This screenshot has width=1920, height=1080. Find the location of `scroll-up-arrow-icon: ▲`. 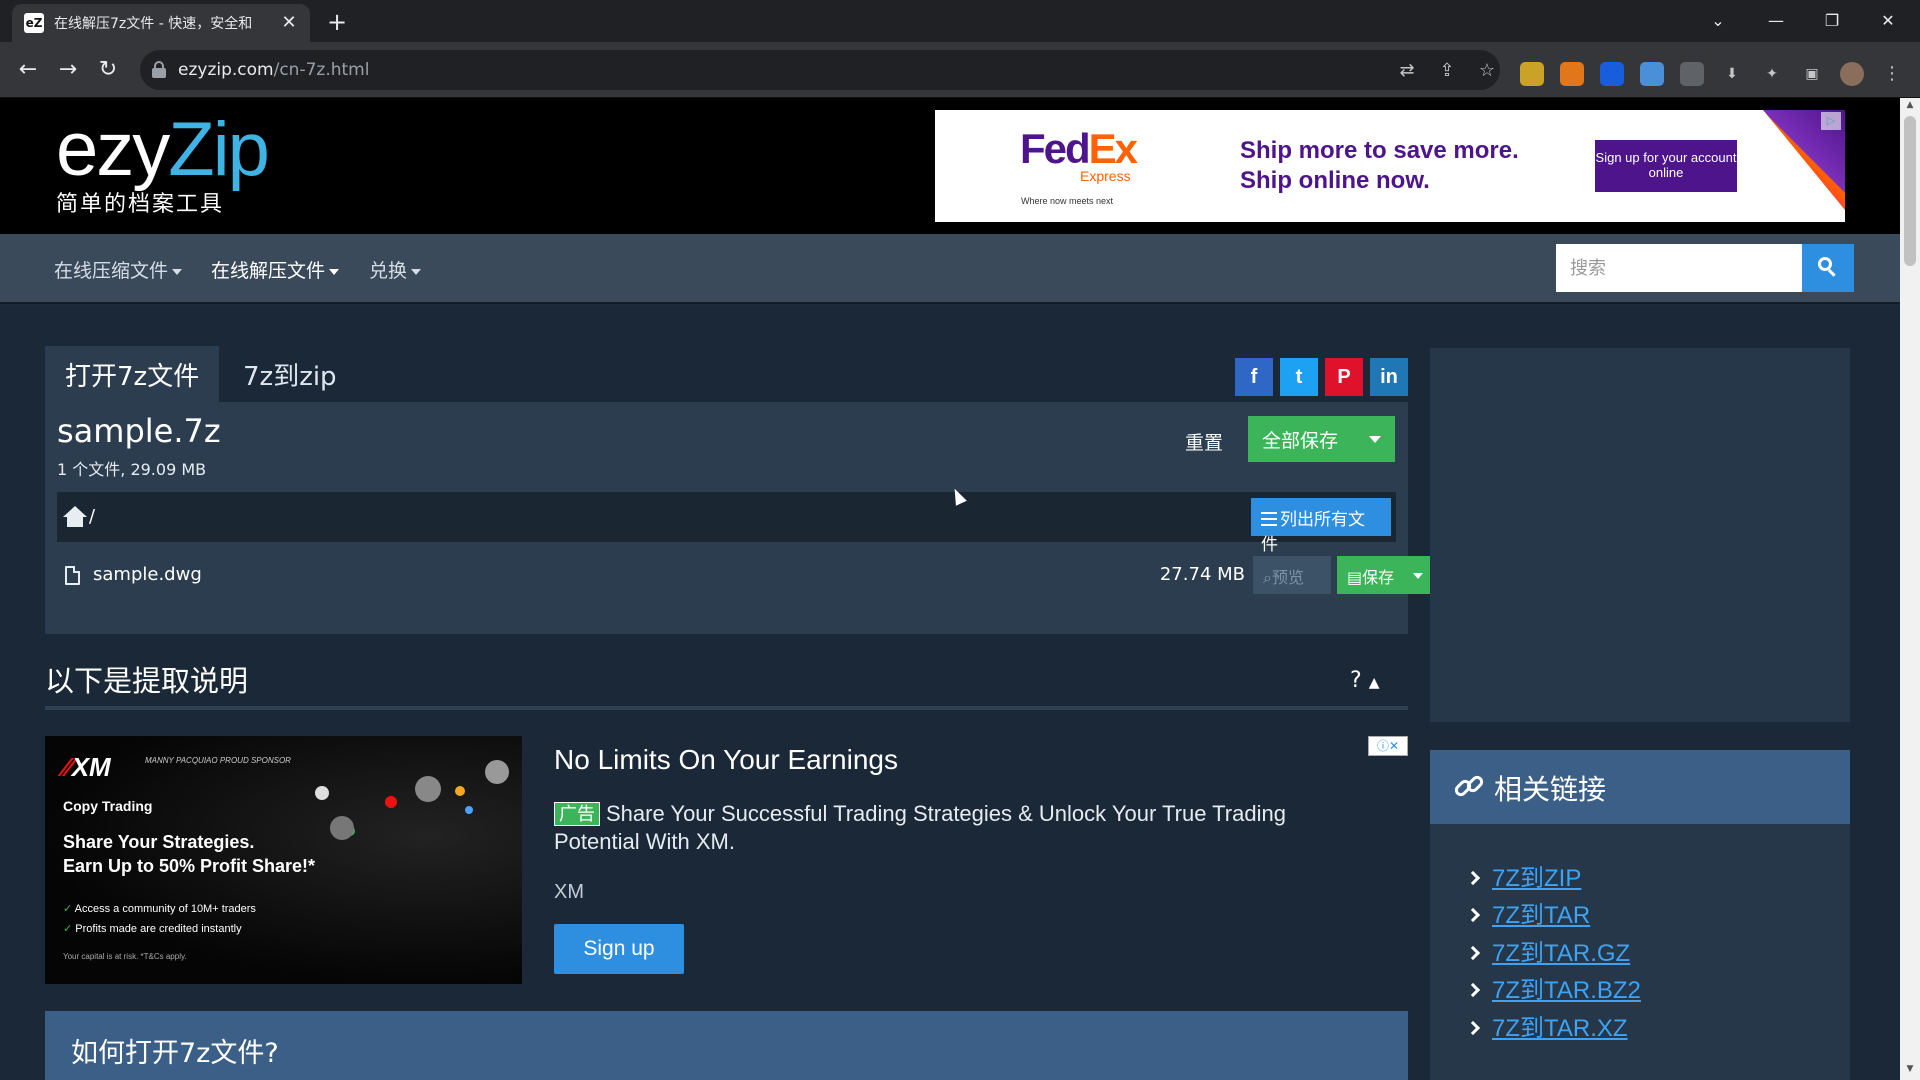

scroll-up-arrow-icon: ▲ is located at coordinates (1910, 107).